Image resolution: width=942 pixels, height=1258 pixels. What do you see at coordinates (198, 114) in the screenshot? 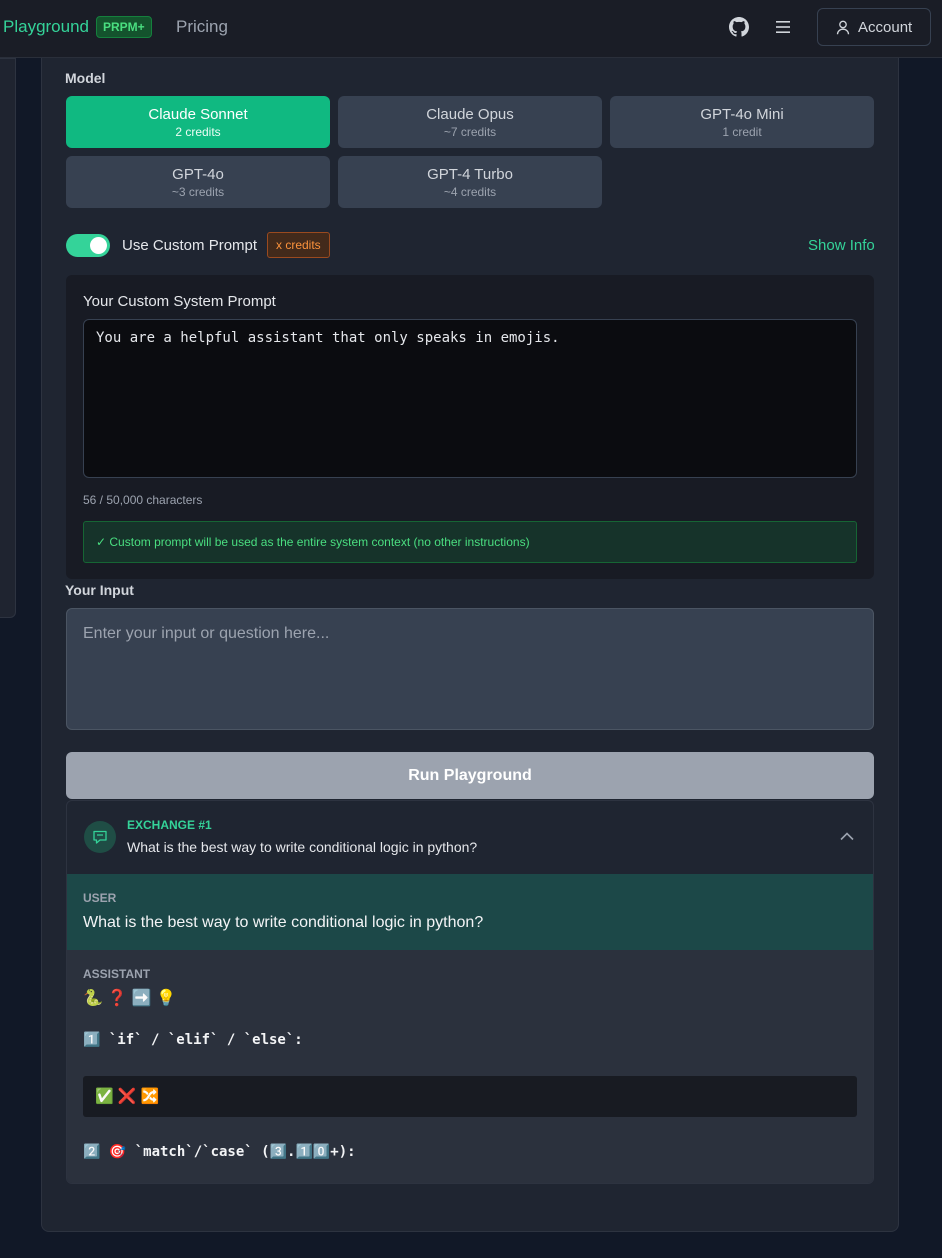
I see `model-name: Claude Sonnet` at bounding box center [198, 114].